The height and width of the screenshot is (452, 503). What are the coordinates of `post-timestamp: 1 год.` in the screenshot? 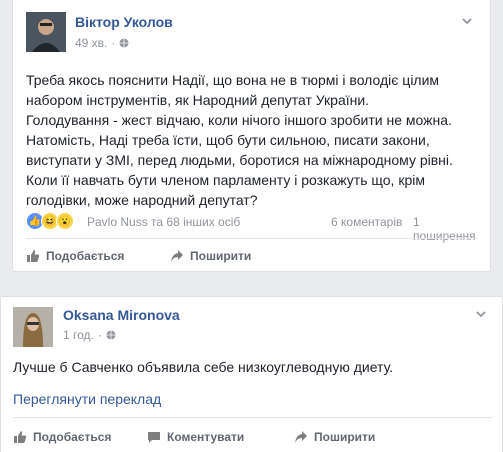 It's located at (78, 335).